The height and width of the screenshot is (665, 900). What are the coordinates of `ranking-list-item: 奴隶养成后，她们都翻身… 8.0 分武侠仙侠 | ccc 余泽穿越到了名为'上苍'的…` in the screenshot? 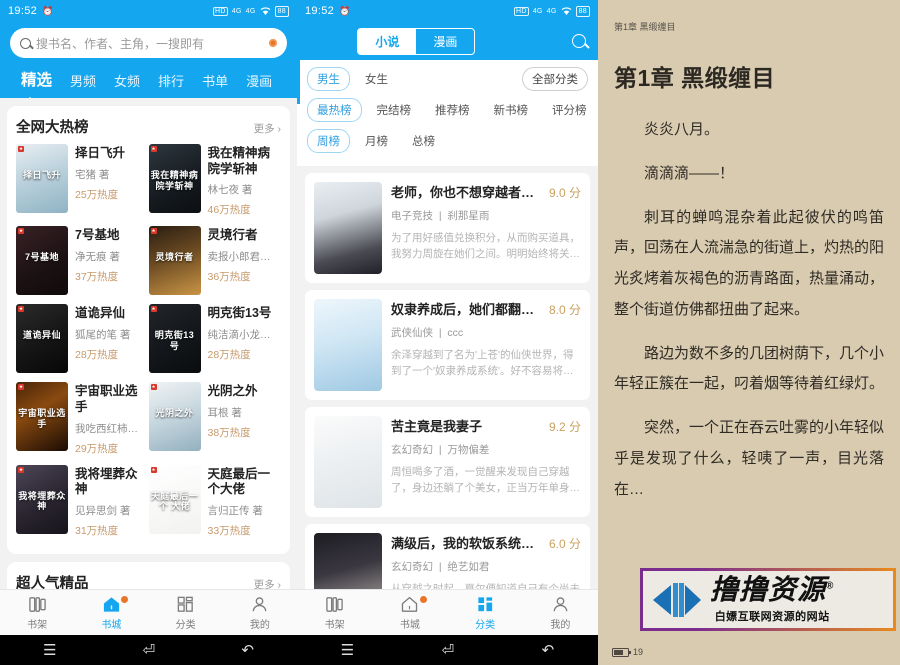 It's located at (447, 345).